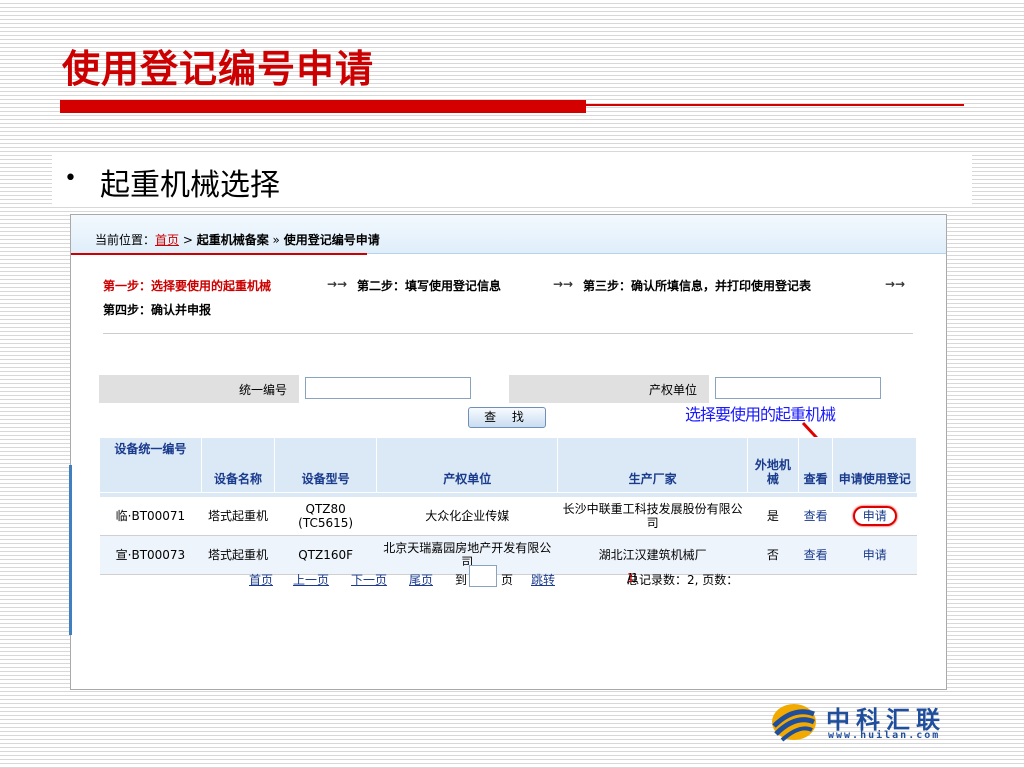  What do you see at coordinates (190, 185) in the screenshot?
I see `bullet-text: 起重机械选择` at bounding box center [190, 185].